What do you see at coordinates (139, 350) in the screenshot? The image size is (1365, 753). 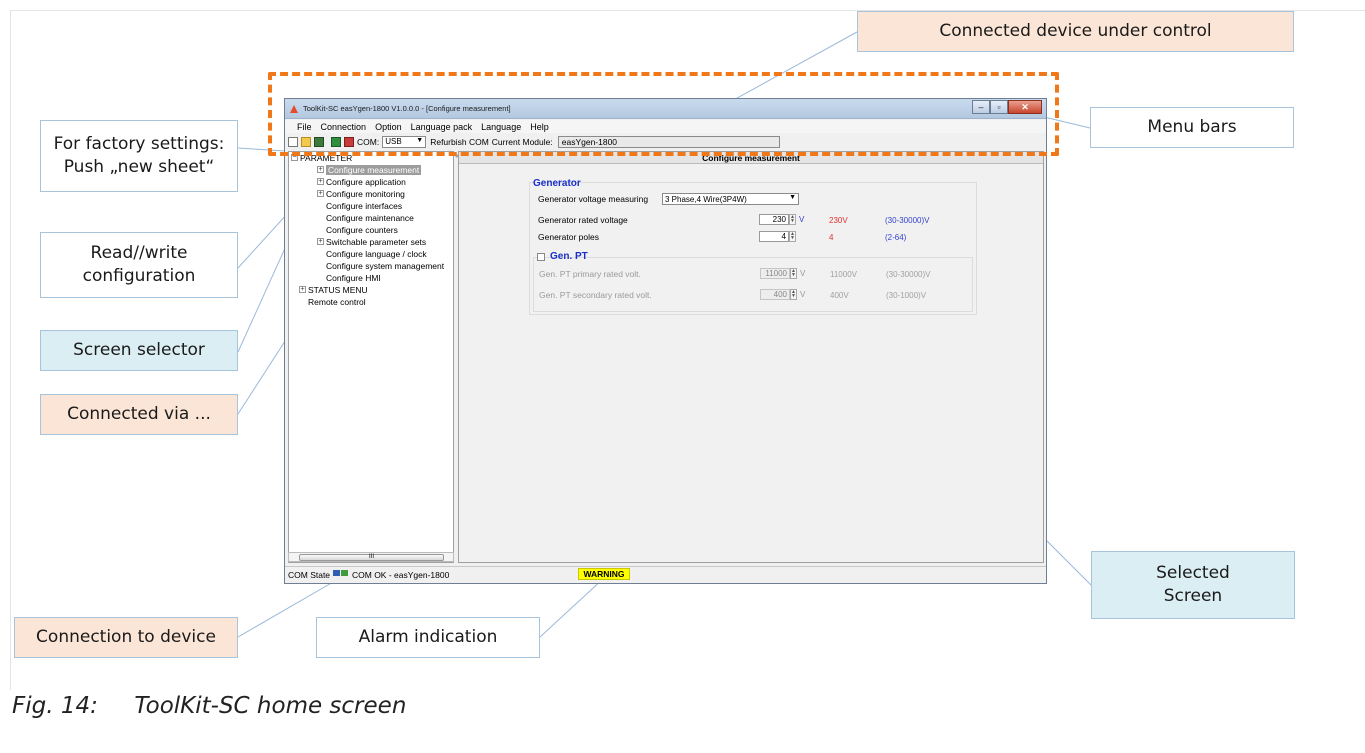 I see `callout-screen-selector: Screen selector` at bounding box center [139, 350].